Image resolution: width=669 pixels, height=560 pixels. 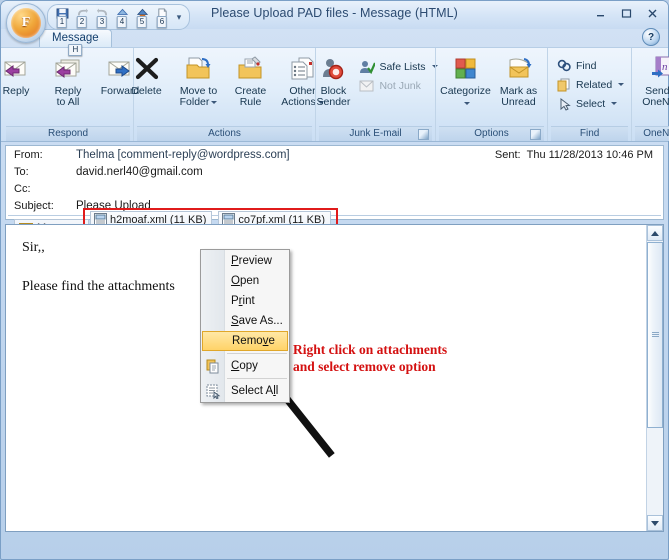 I want to click on message-body-text: Sir,, Please find the attachments, so click(x=334, y=260).